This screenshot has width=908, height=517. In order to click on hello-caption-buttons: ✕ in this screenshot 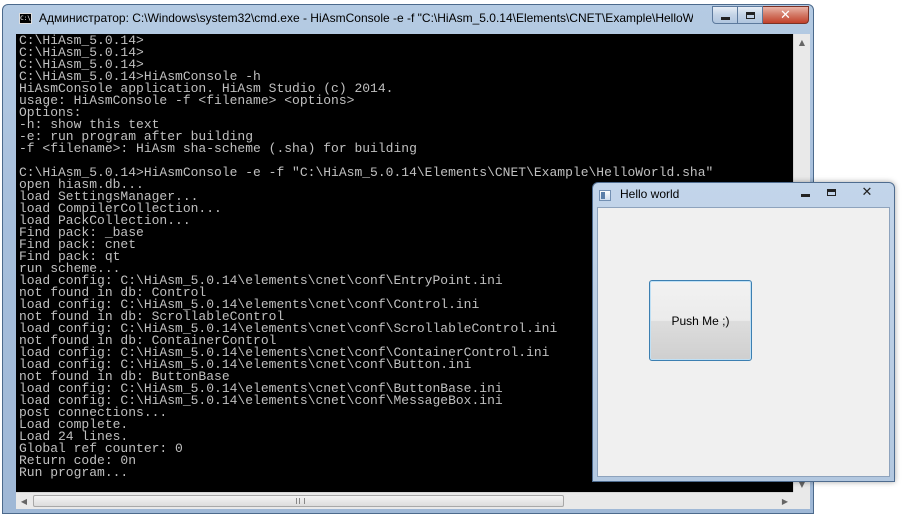, I will do `click(841, 192)`.